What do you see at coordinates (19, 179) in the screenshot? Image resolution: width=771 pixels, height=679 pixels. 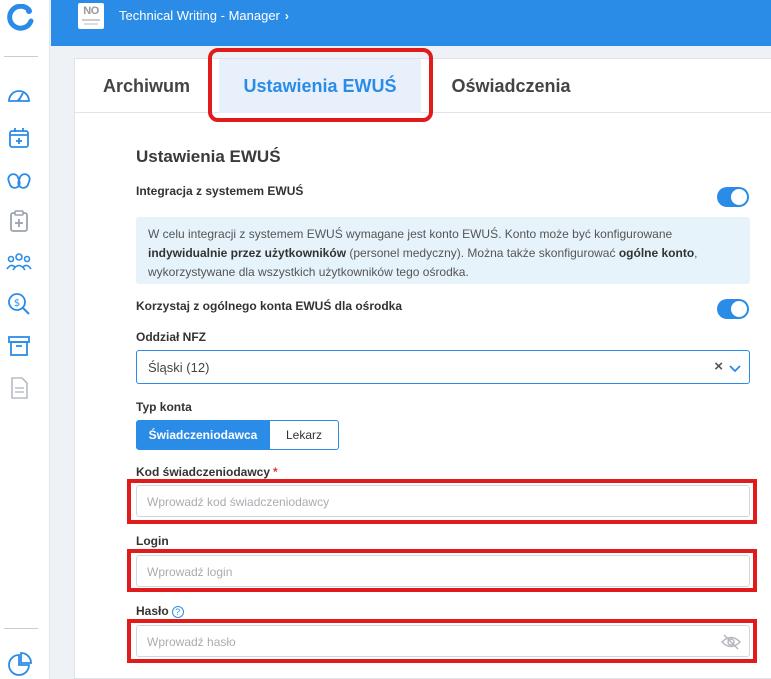 I see `pills-icon` at bounding box center [19, 179].